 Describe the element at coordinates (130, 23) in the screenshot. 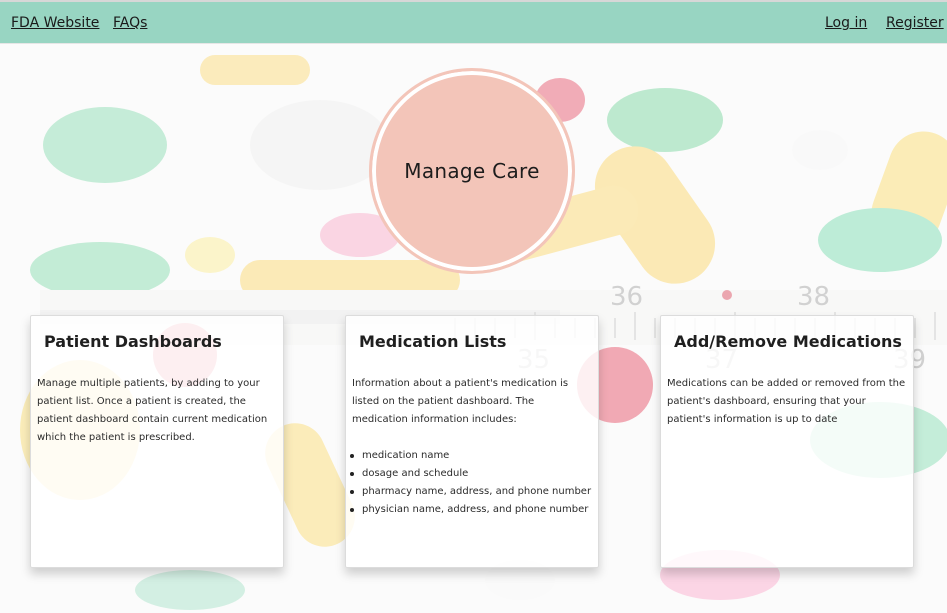

I see `nav-link-faqs: FAQs` at that location.